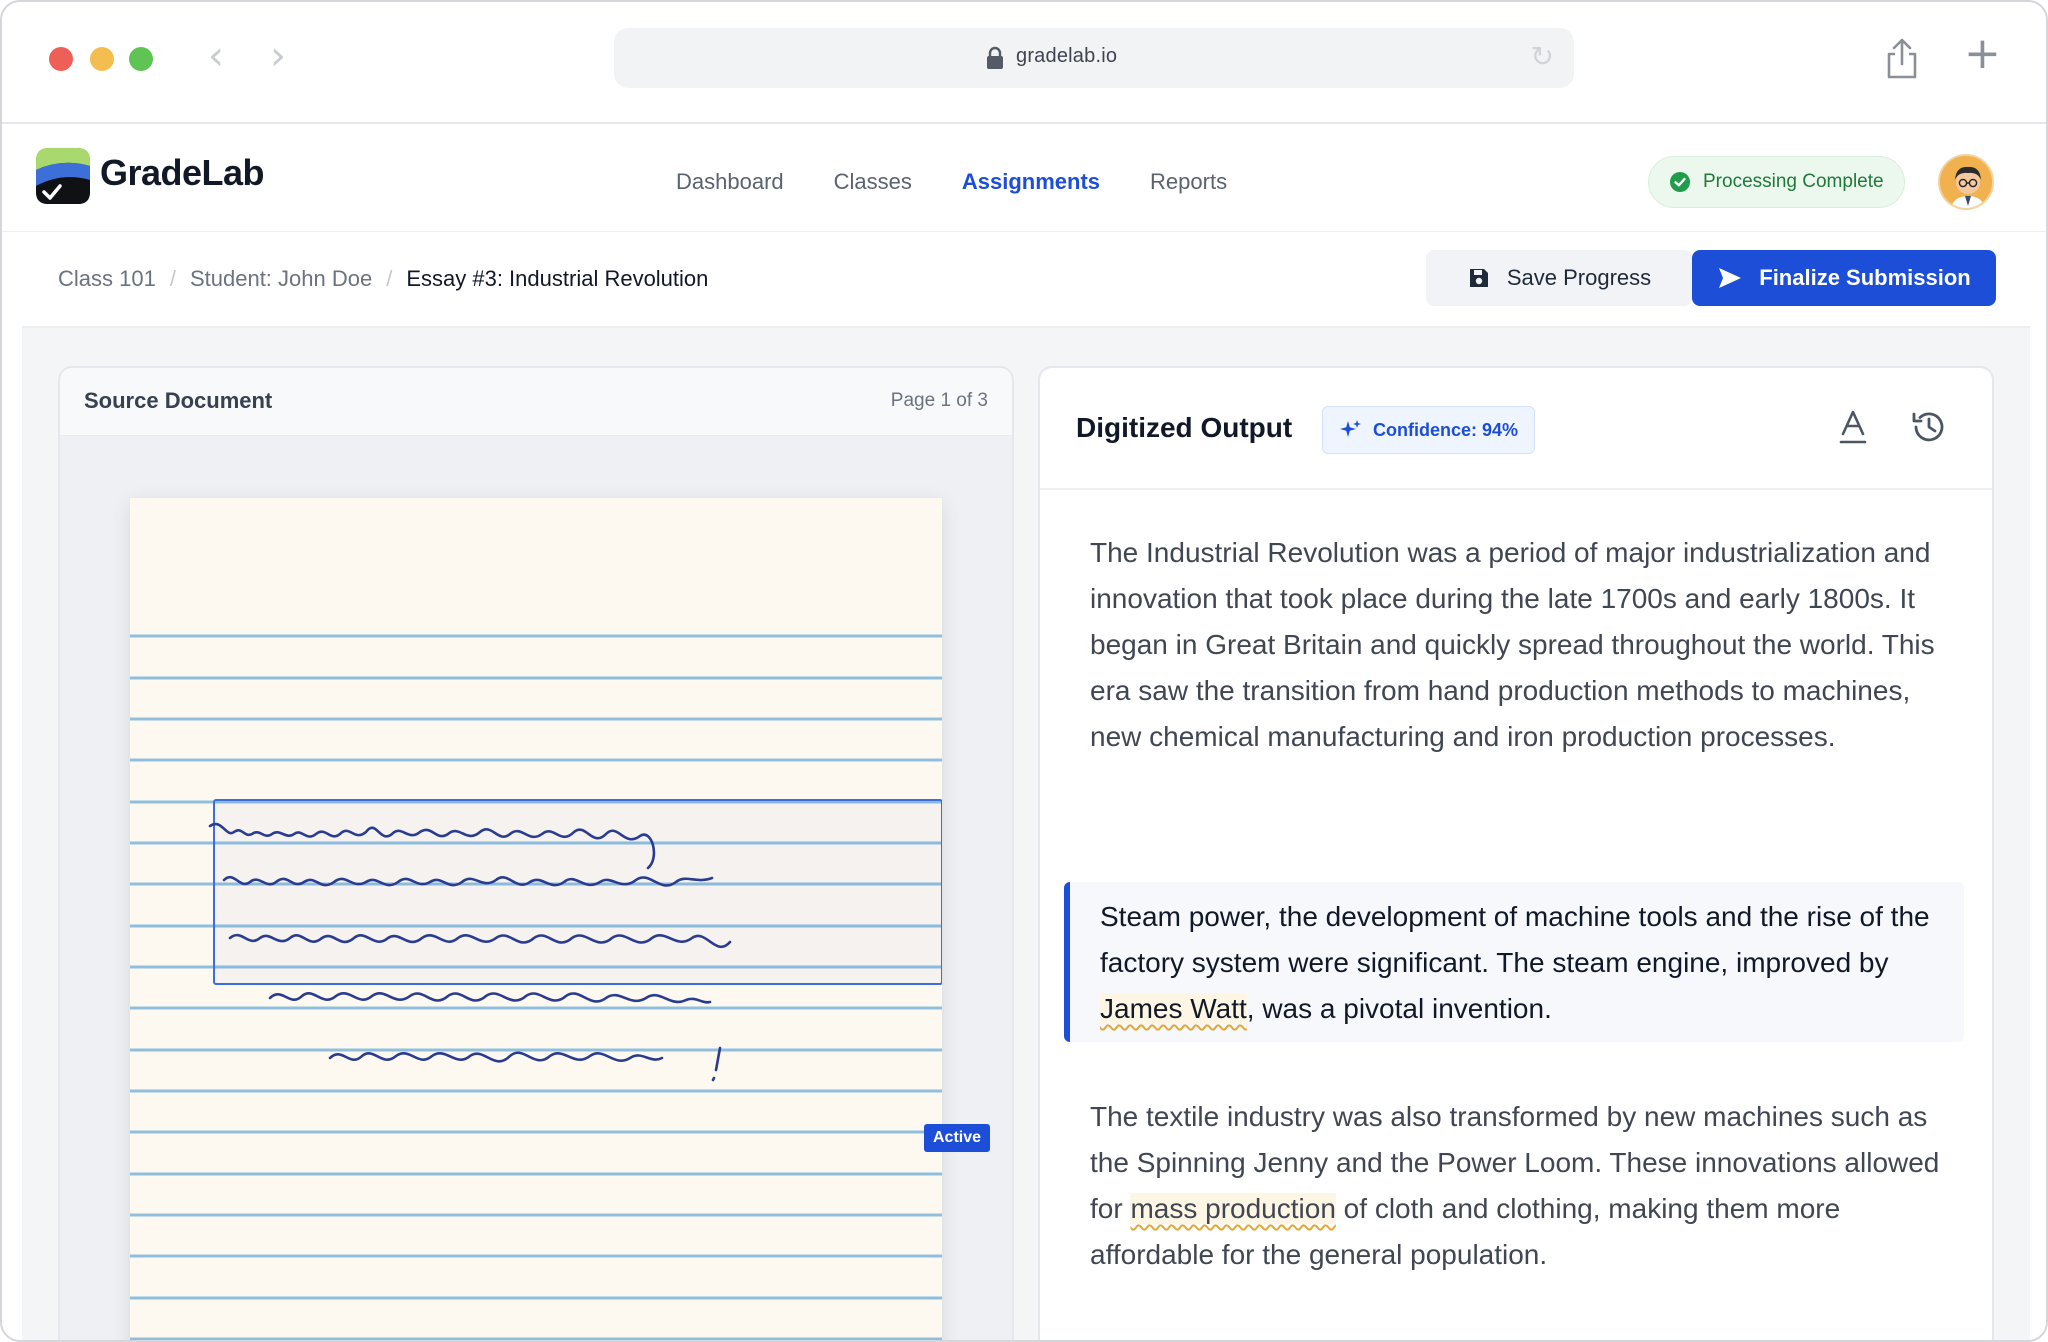  I want to click on finalize-submission-label: Finalize Submission, so click(1865, 277).